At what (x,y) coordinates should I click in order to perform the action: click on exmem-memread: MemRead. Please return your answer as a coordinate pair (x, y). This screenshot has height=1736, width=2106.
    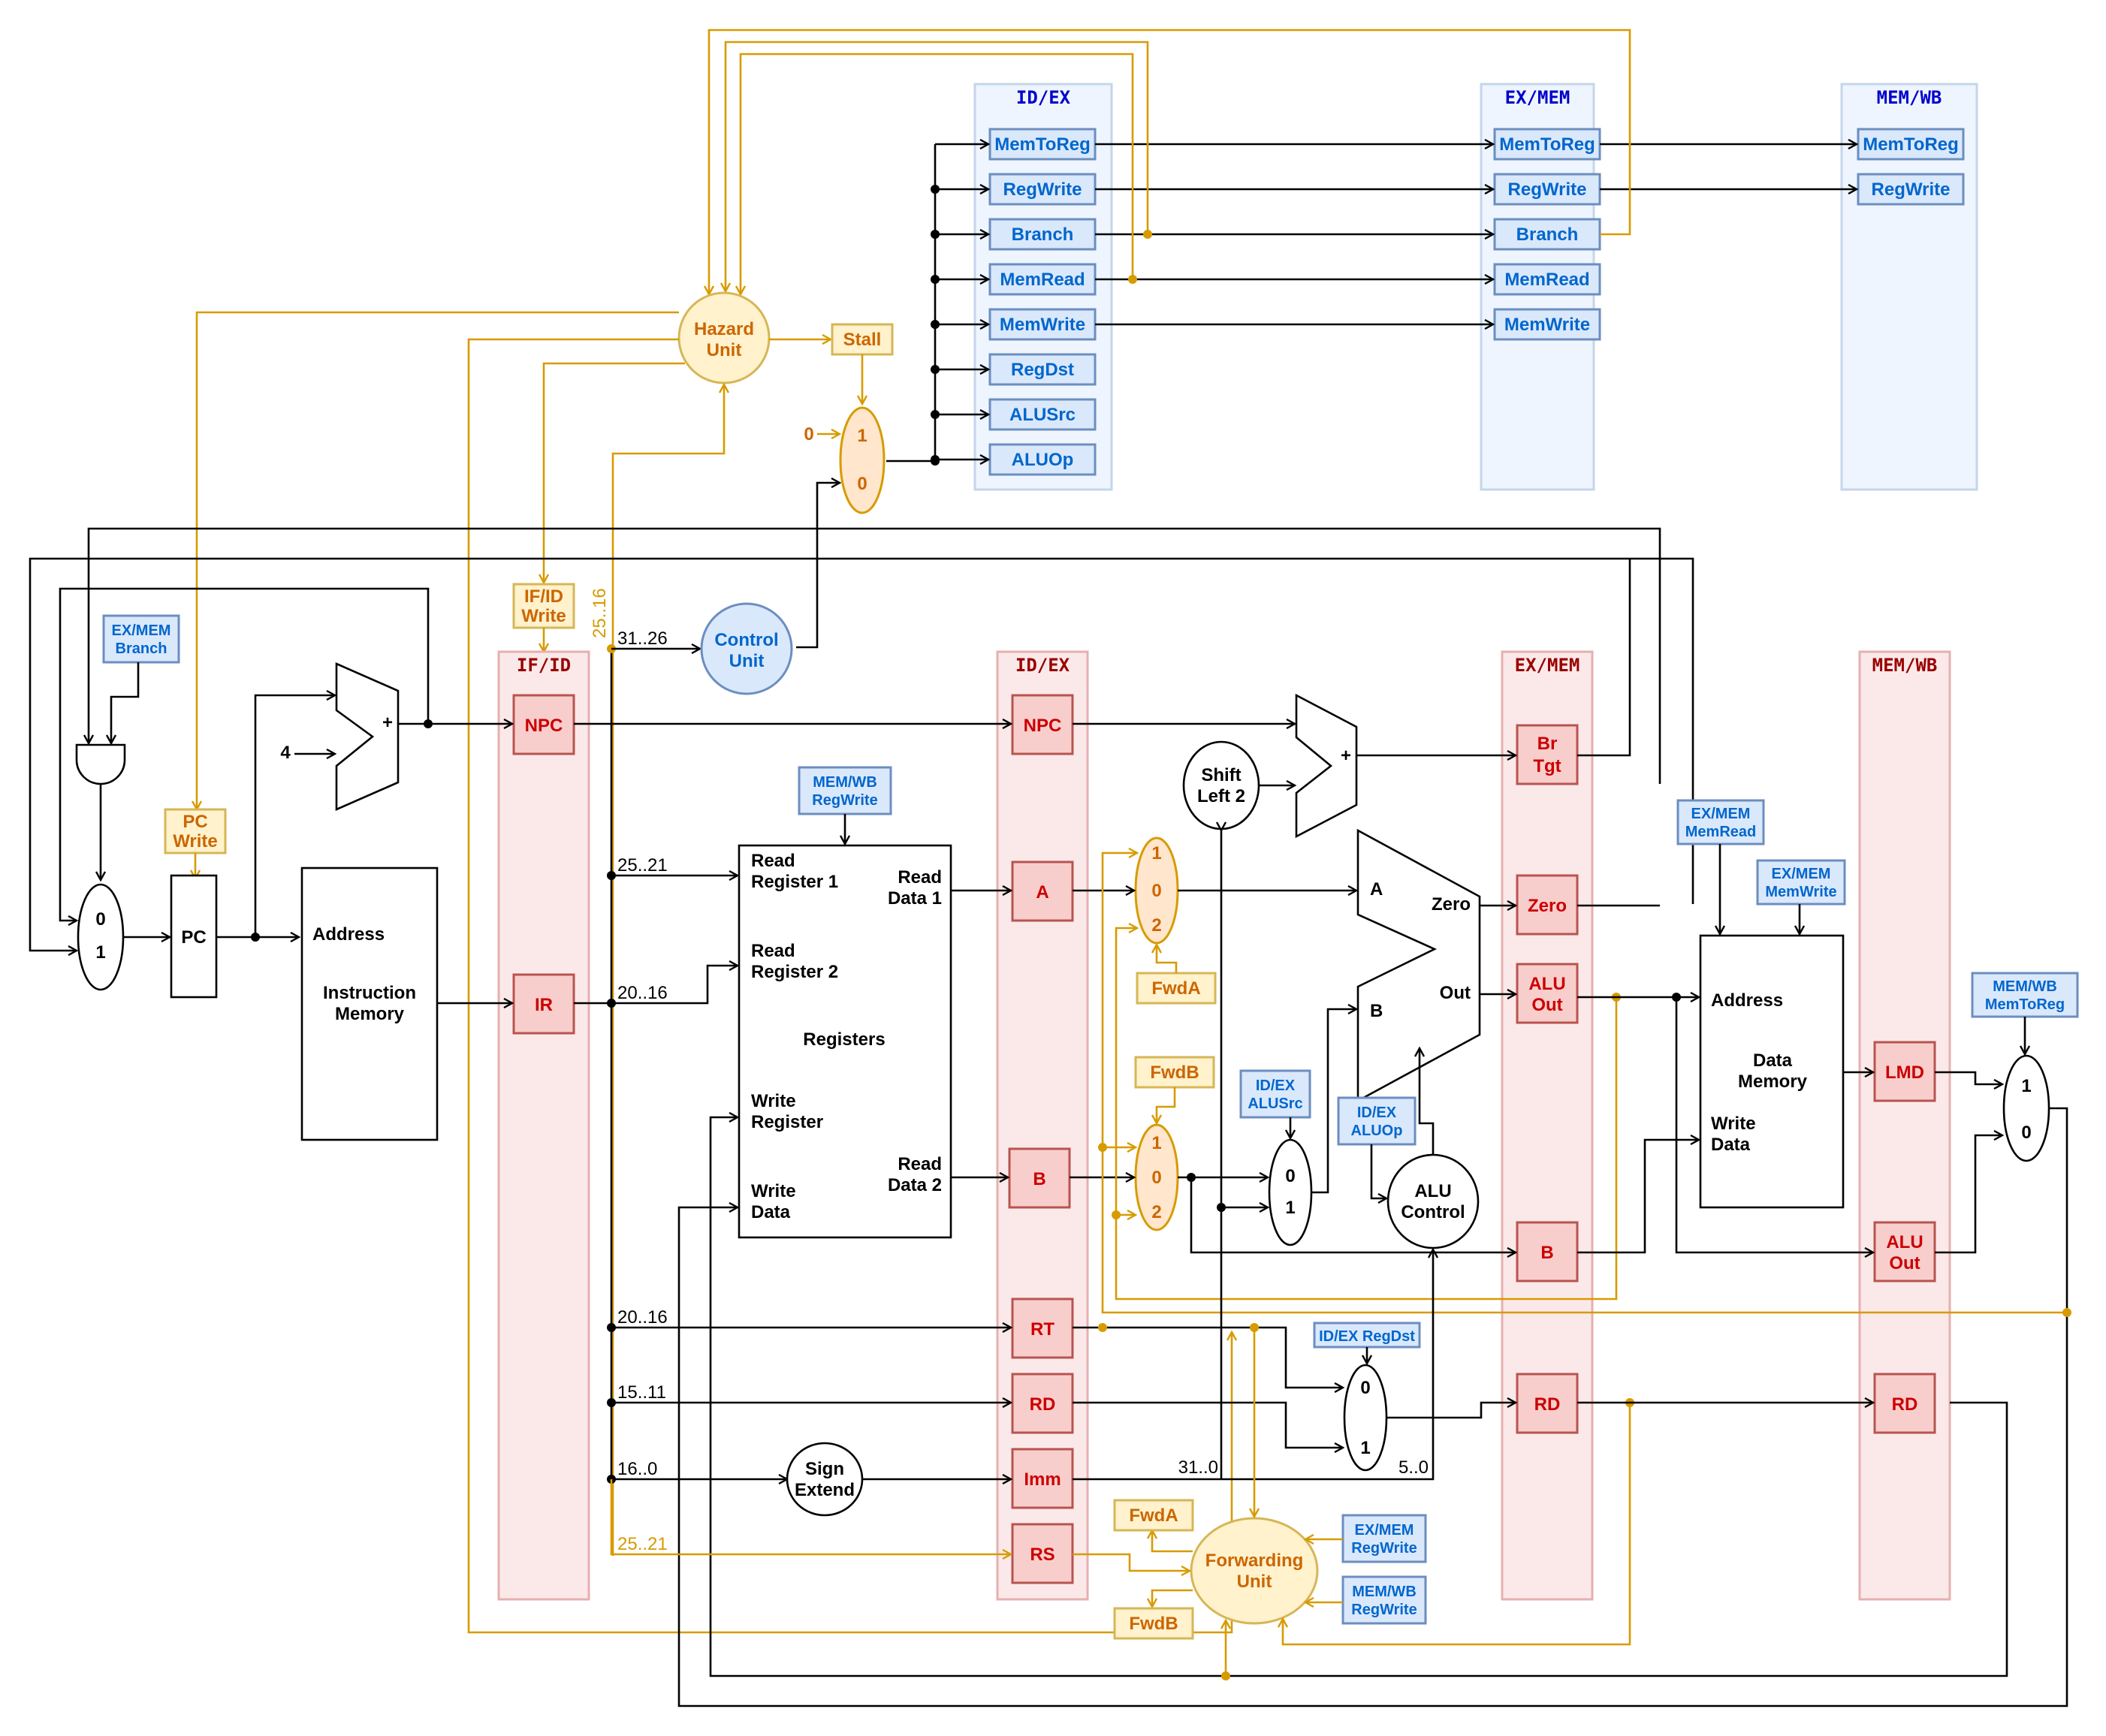
    Looking at the image, I should click on (1546, 280).